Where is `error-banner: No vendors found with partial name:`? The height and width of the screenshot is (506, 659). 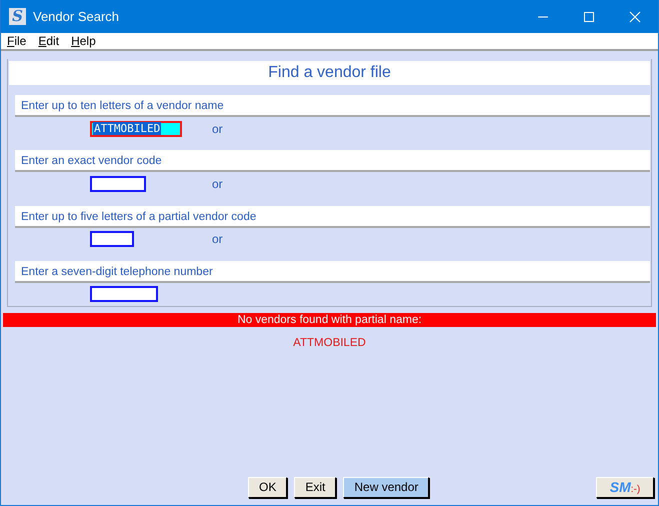
error-banner: No vendors found with partial name: is located at coordinates (329, 320).